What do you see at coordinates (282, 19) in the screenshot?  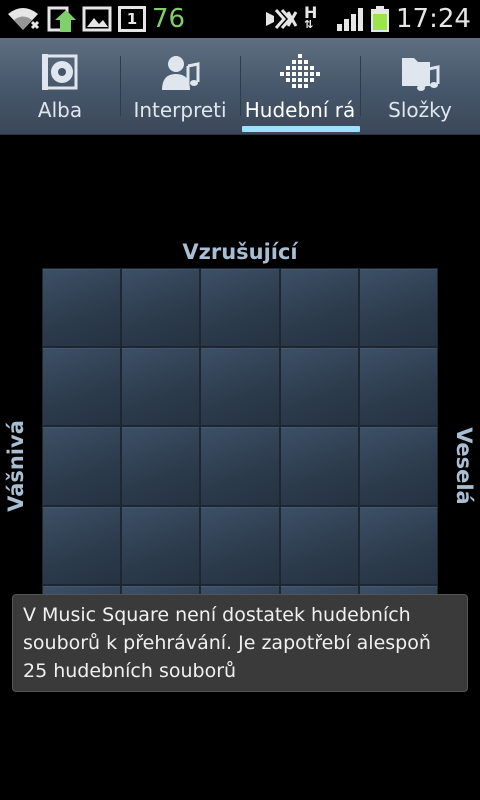 I see `mute-icon` at bounding box center [282, 19].